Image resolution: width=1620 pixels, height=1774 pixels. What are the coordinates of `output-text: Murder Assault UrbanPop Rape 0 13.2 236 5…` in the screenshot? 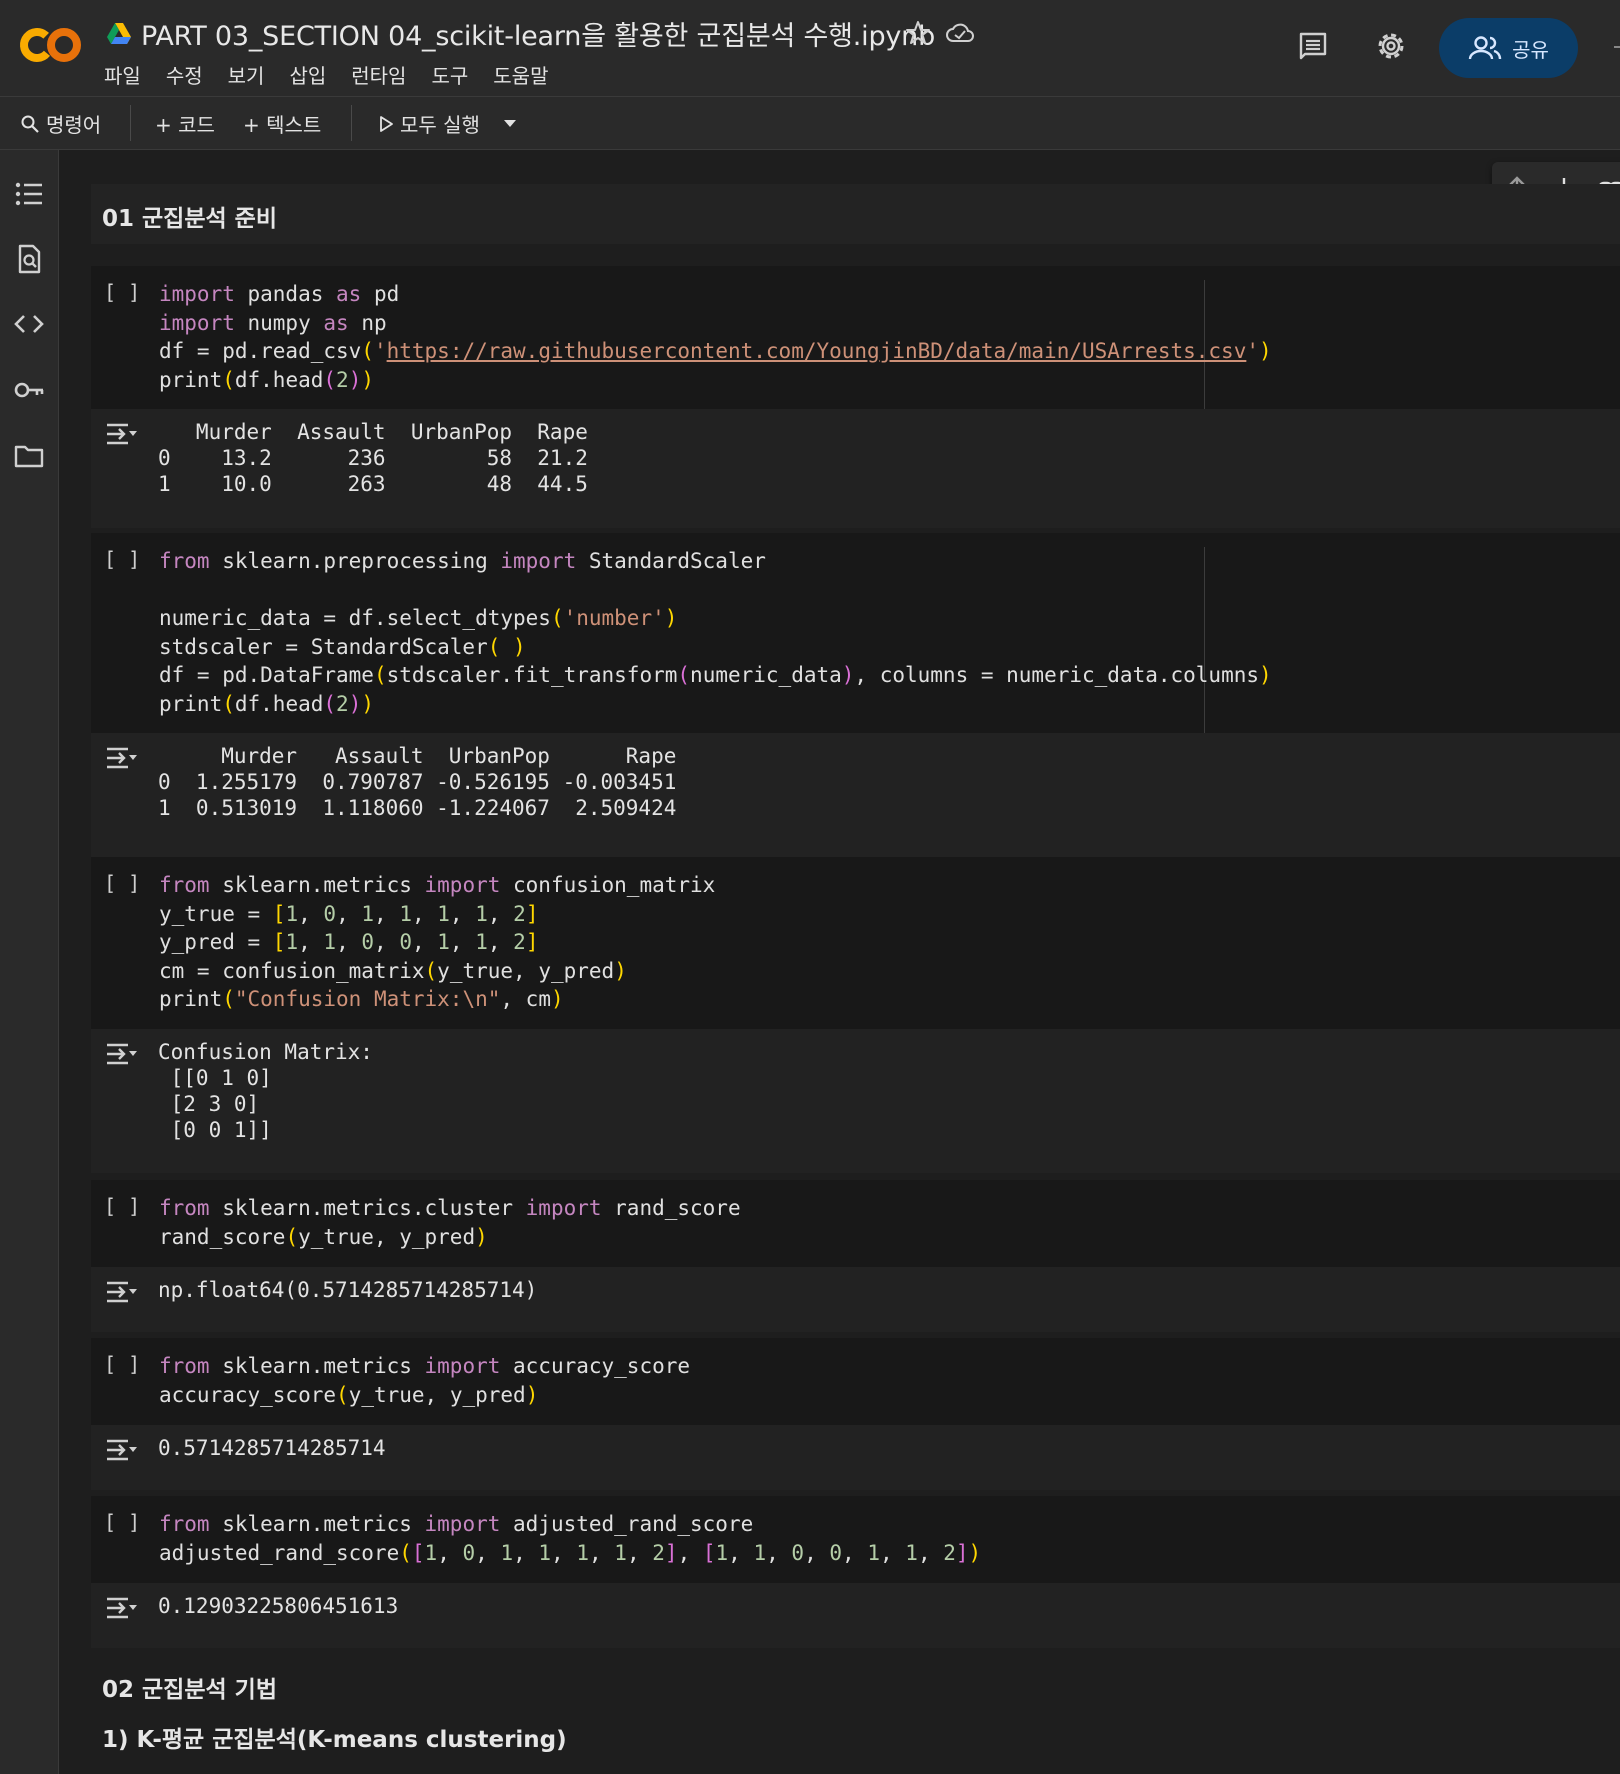 It's located at (373, 458).